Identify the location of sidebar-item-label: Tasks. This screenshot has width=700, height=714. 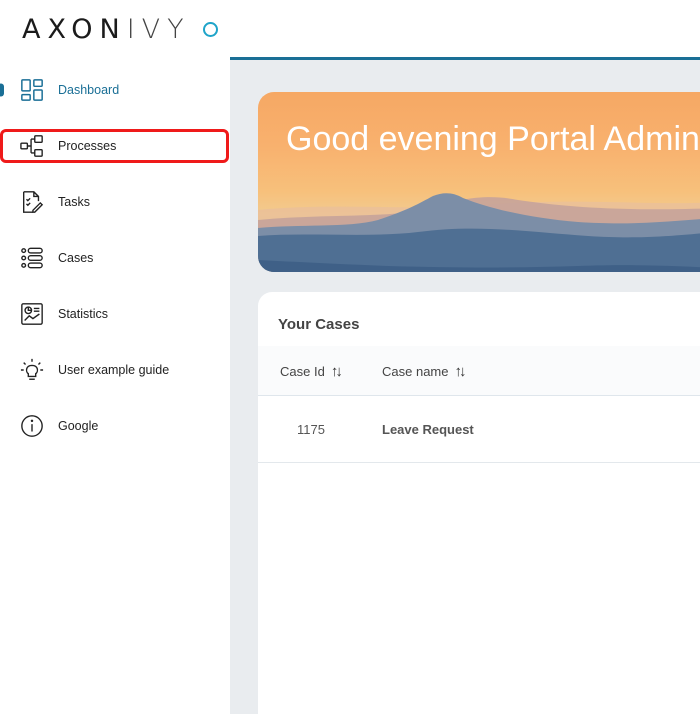
(74, 202).